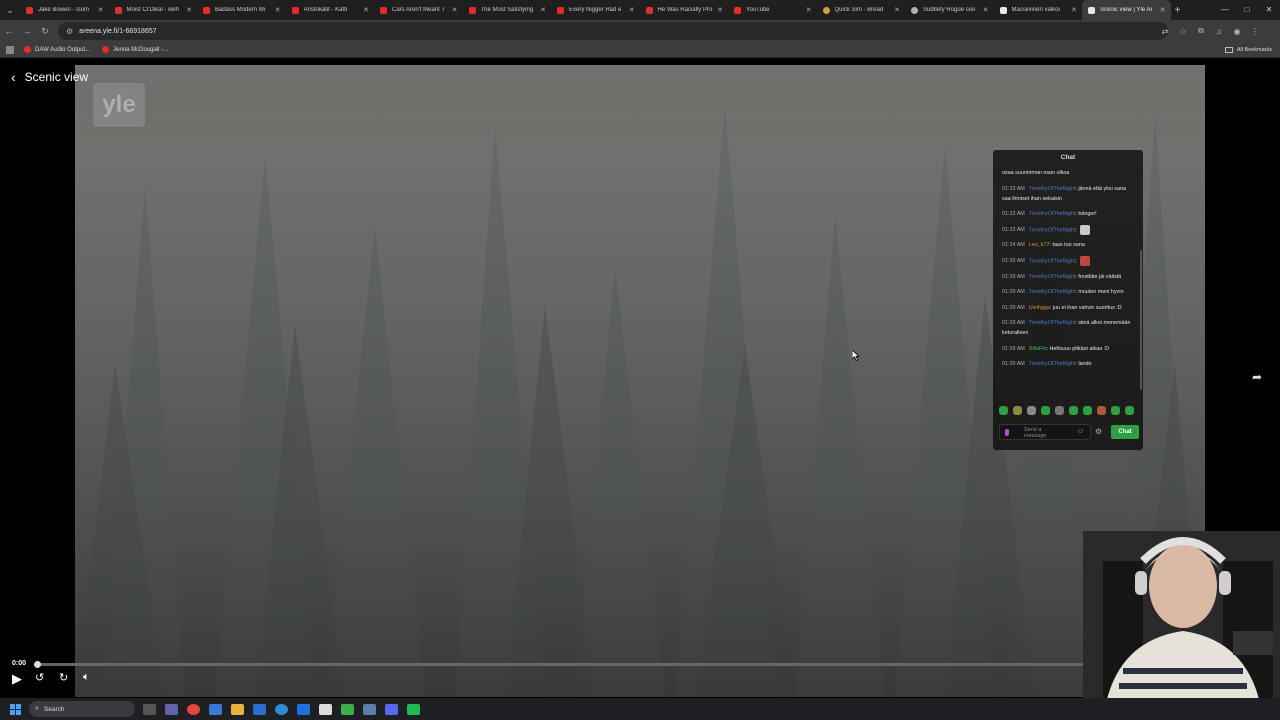 The width and height of the screenshot is (1280, 720). I want to click on site-info-icon: ⚙, so click(69, 31).